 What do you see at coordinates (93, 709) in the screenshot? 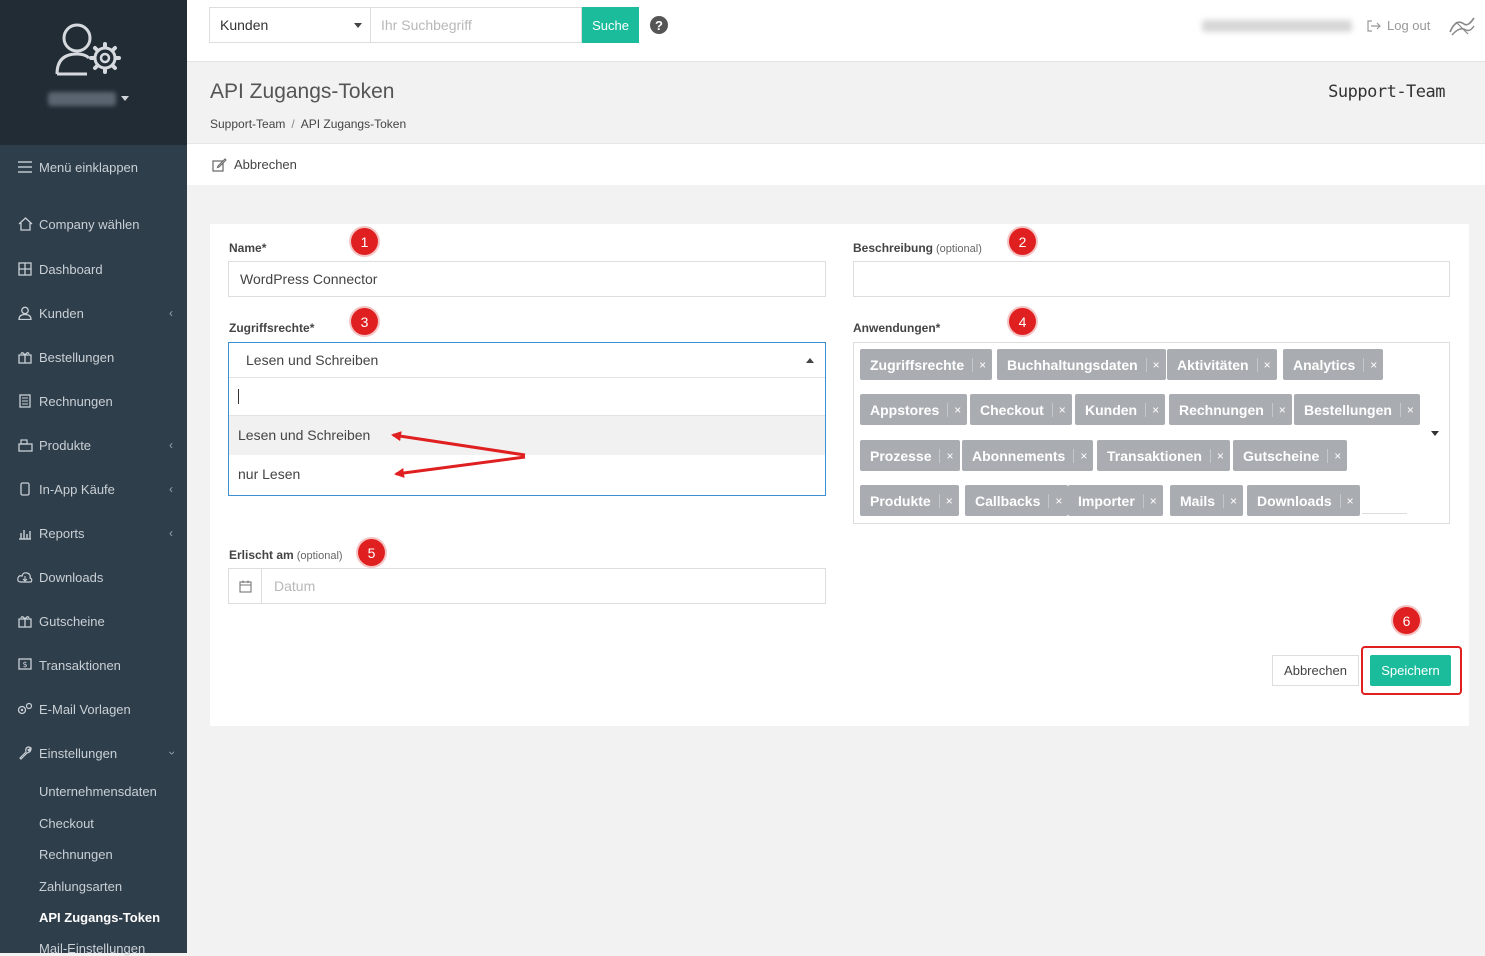
I see `sidebar-item-email-vorlagen: E-Mail Vorlagen` at bounding box center [93, 709].